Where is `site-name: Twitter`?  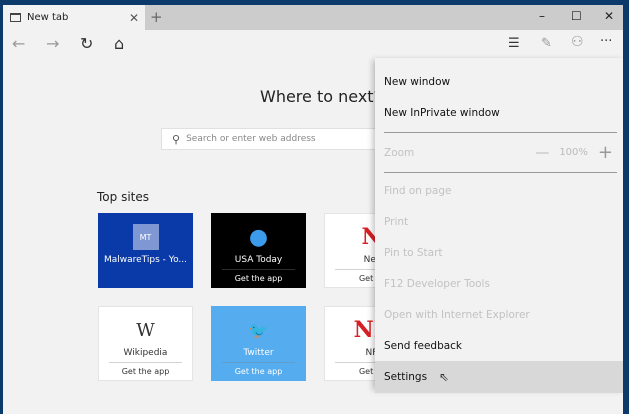 site-name: Twitter is located at coordinates (258, 353).